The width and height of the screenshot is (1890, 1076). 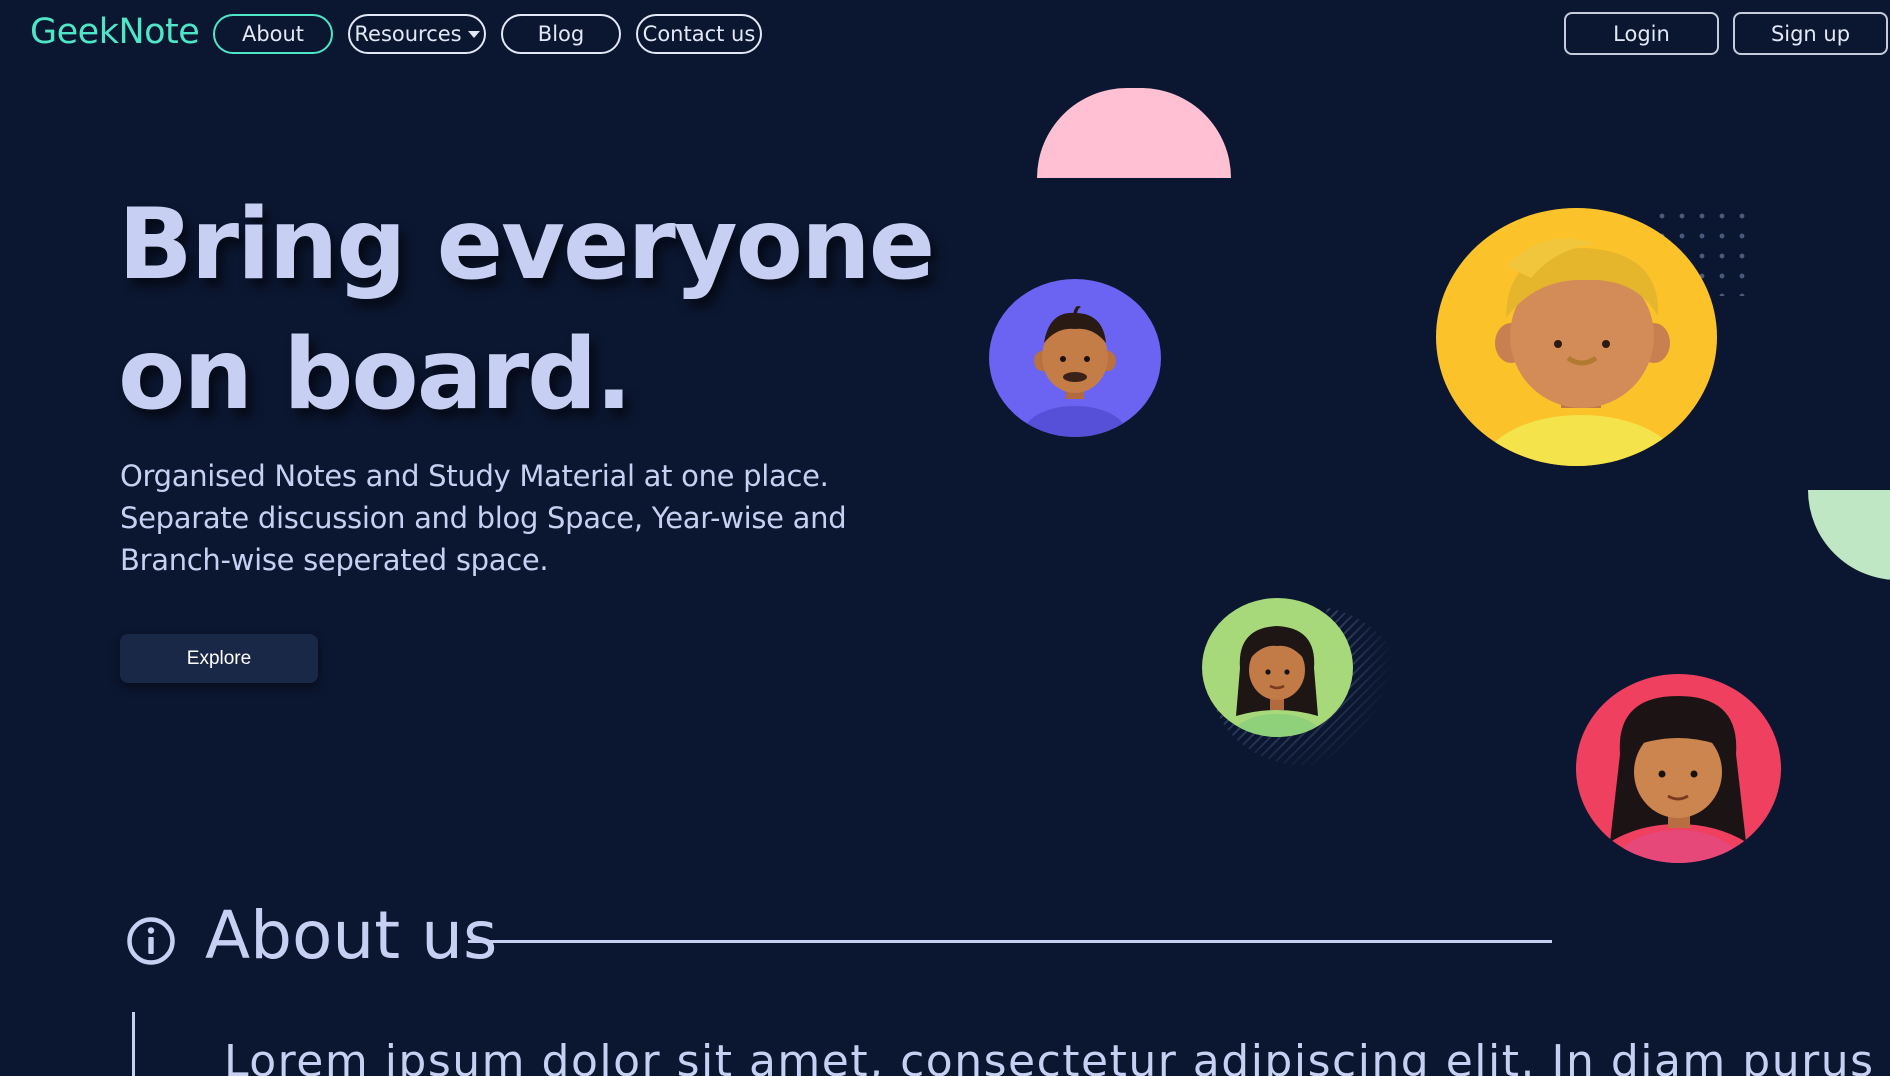 I want to click on hero-title-line-2: on board., so click(x=375, y=375).